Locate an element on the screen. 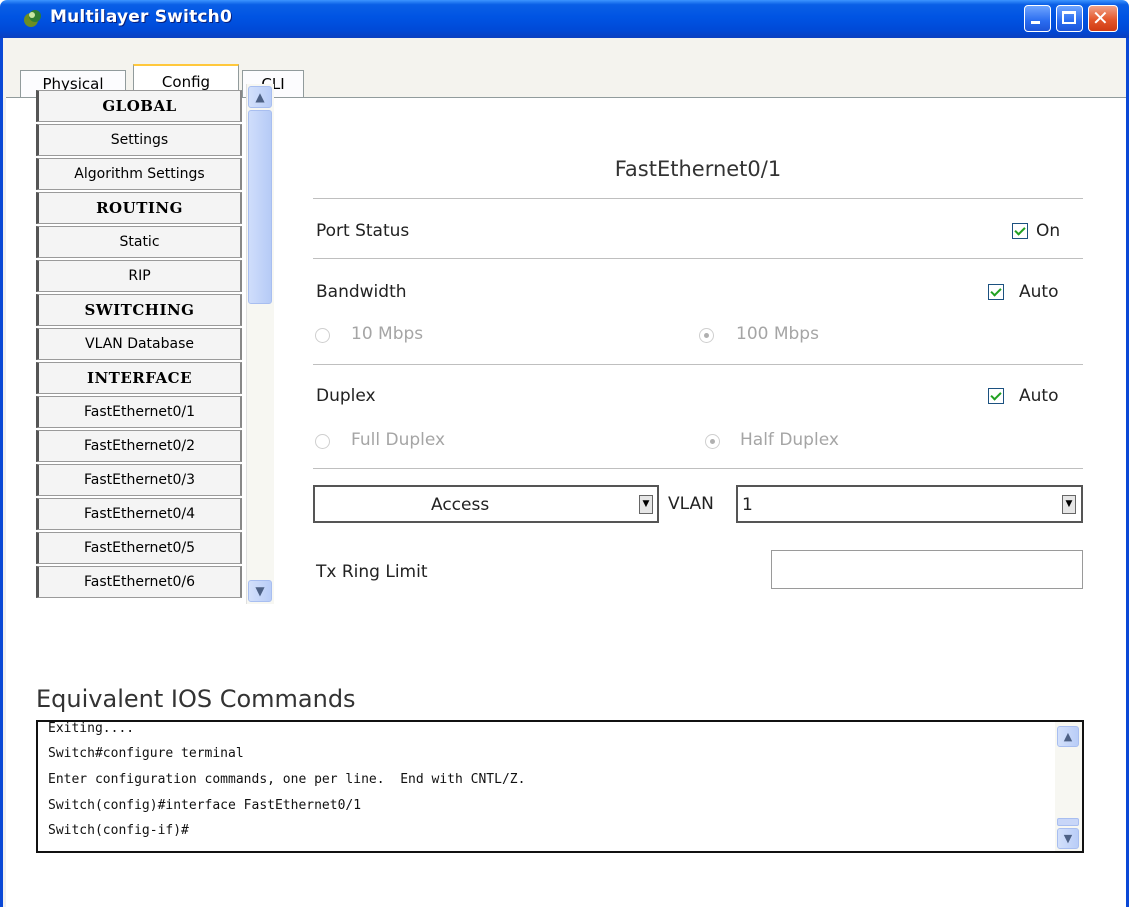 The image size is (1129, 907). maximize-button is located at coordinates (1069, 18).